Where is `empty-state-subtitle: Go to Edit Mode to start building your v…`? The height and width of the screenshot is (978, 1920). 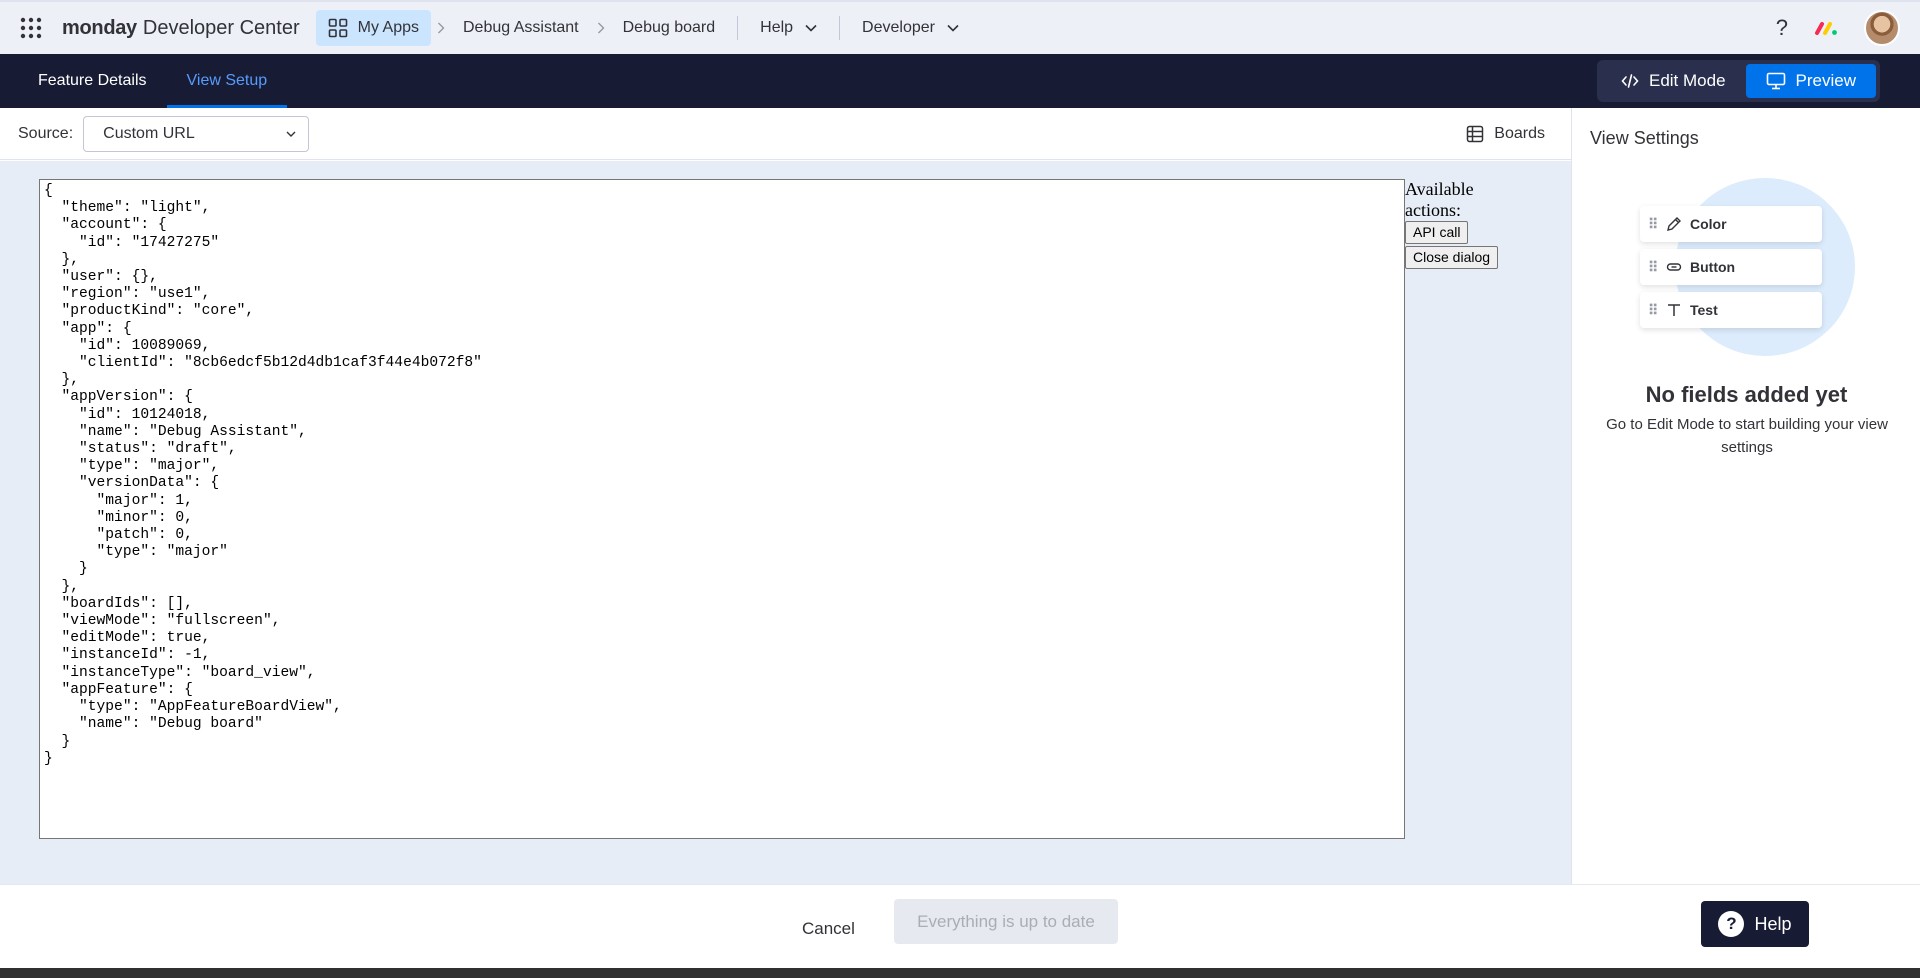
empty-state-subtitle: Go to Edit Mode to start building your v… is located at coordinates (1747, 436).